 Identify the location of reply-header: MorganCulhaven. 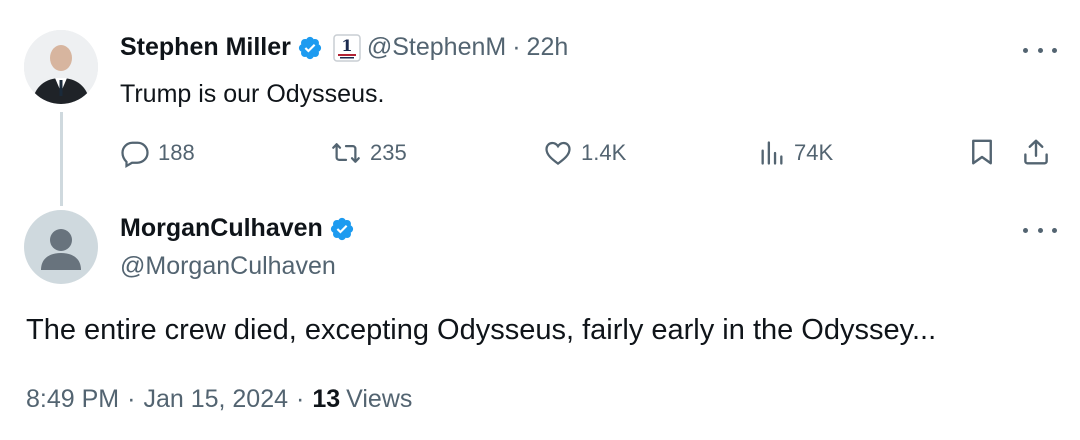
(237, 228).